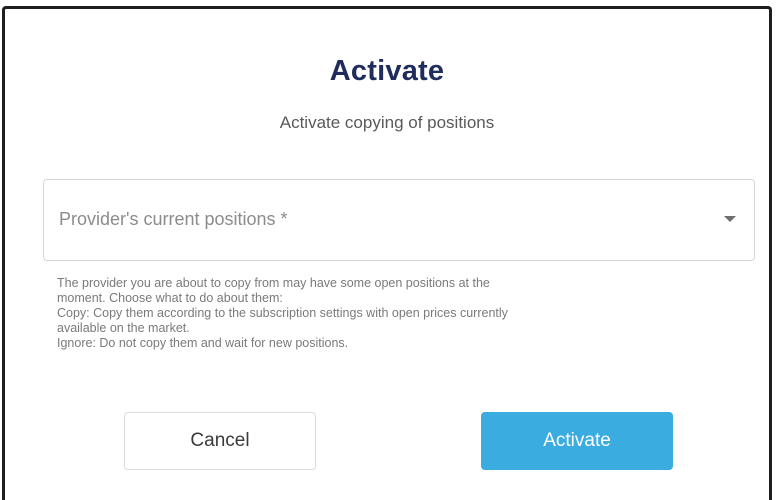 The width and height of the screenshot is (779, 500). What do you see at coordinates (170, 298) in the screenshot?
I see `help-line: moment. Choose what to do about them:` at bounding box center [170, 298].